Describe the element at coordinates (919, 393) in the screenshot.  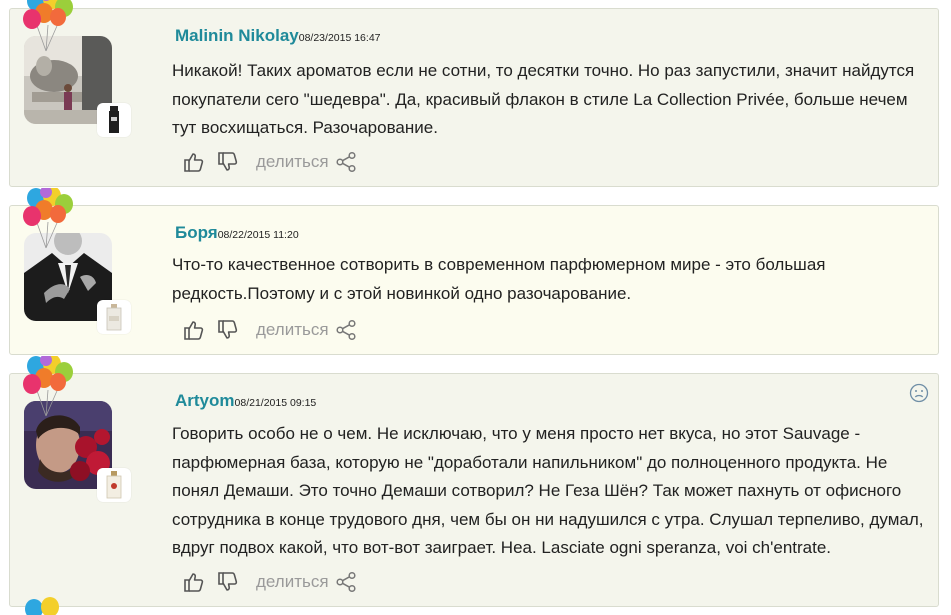
I see `sad-face-icon` at that location.